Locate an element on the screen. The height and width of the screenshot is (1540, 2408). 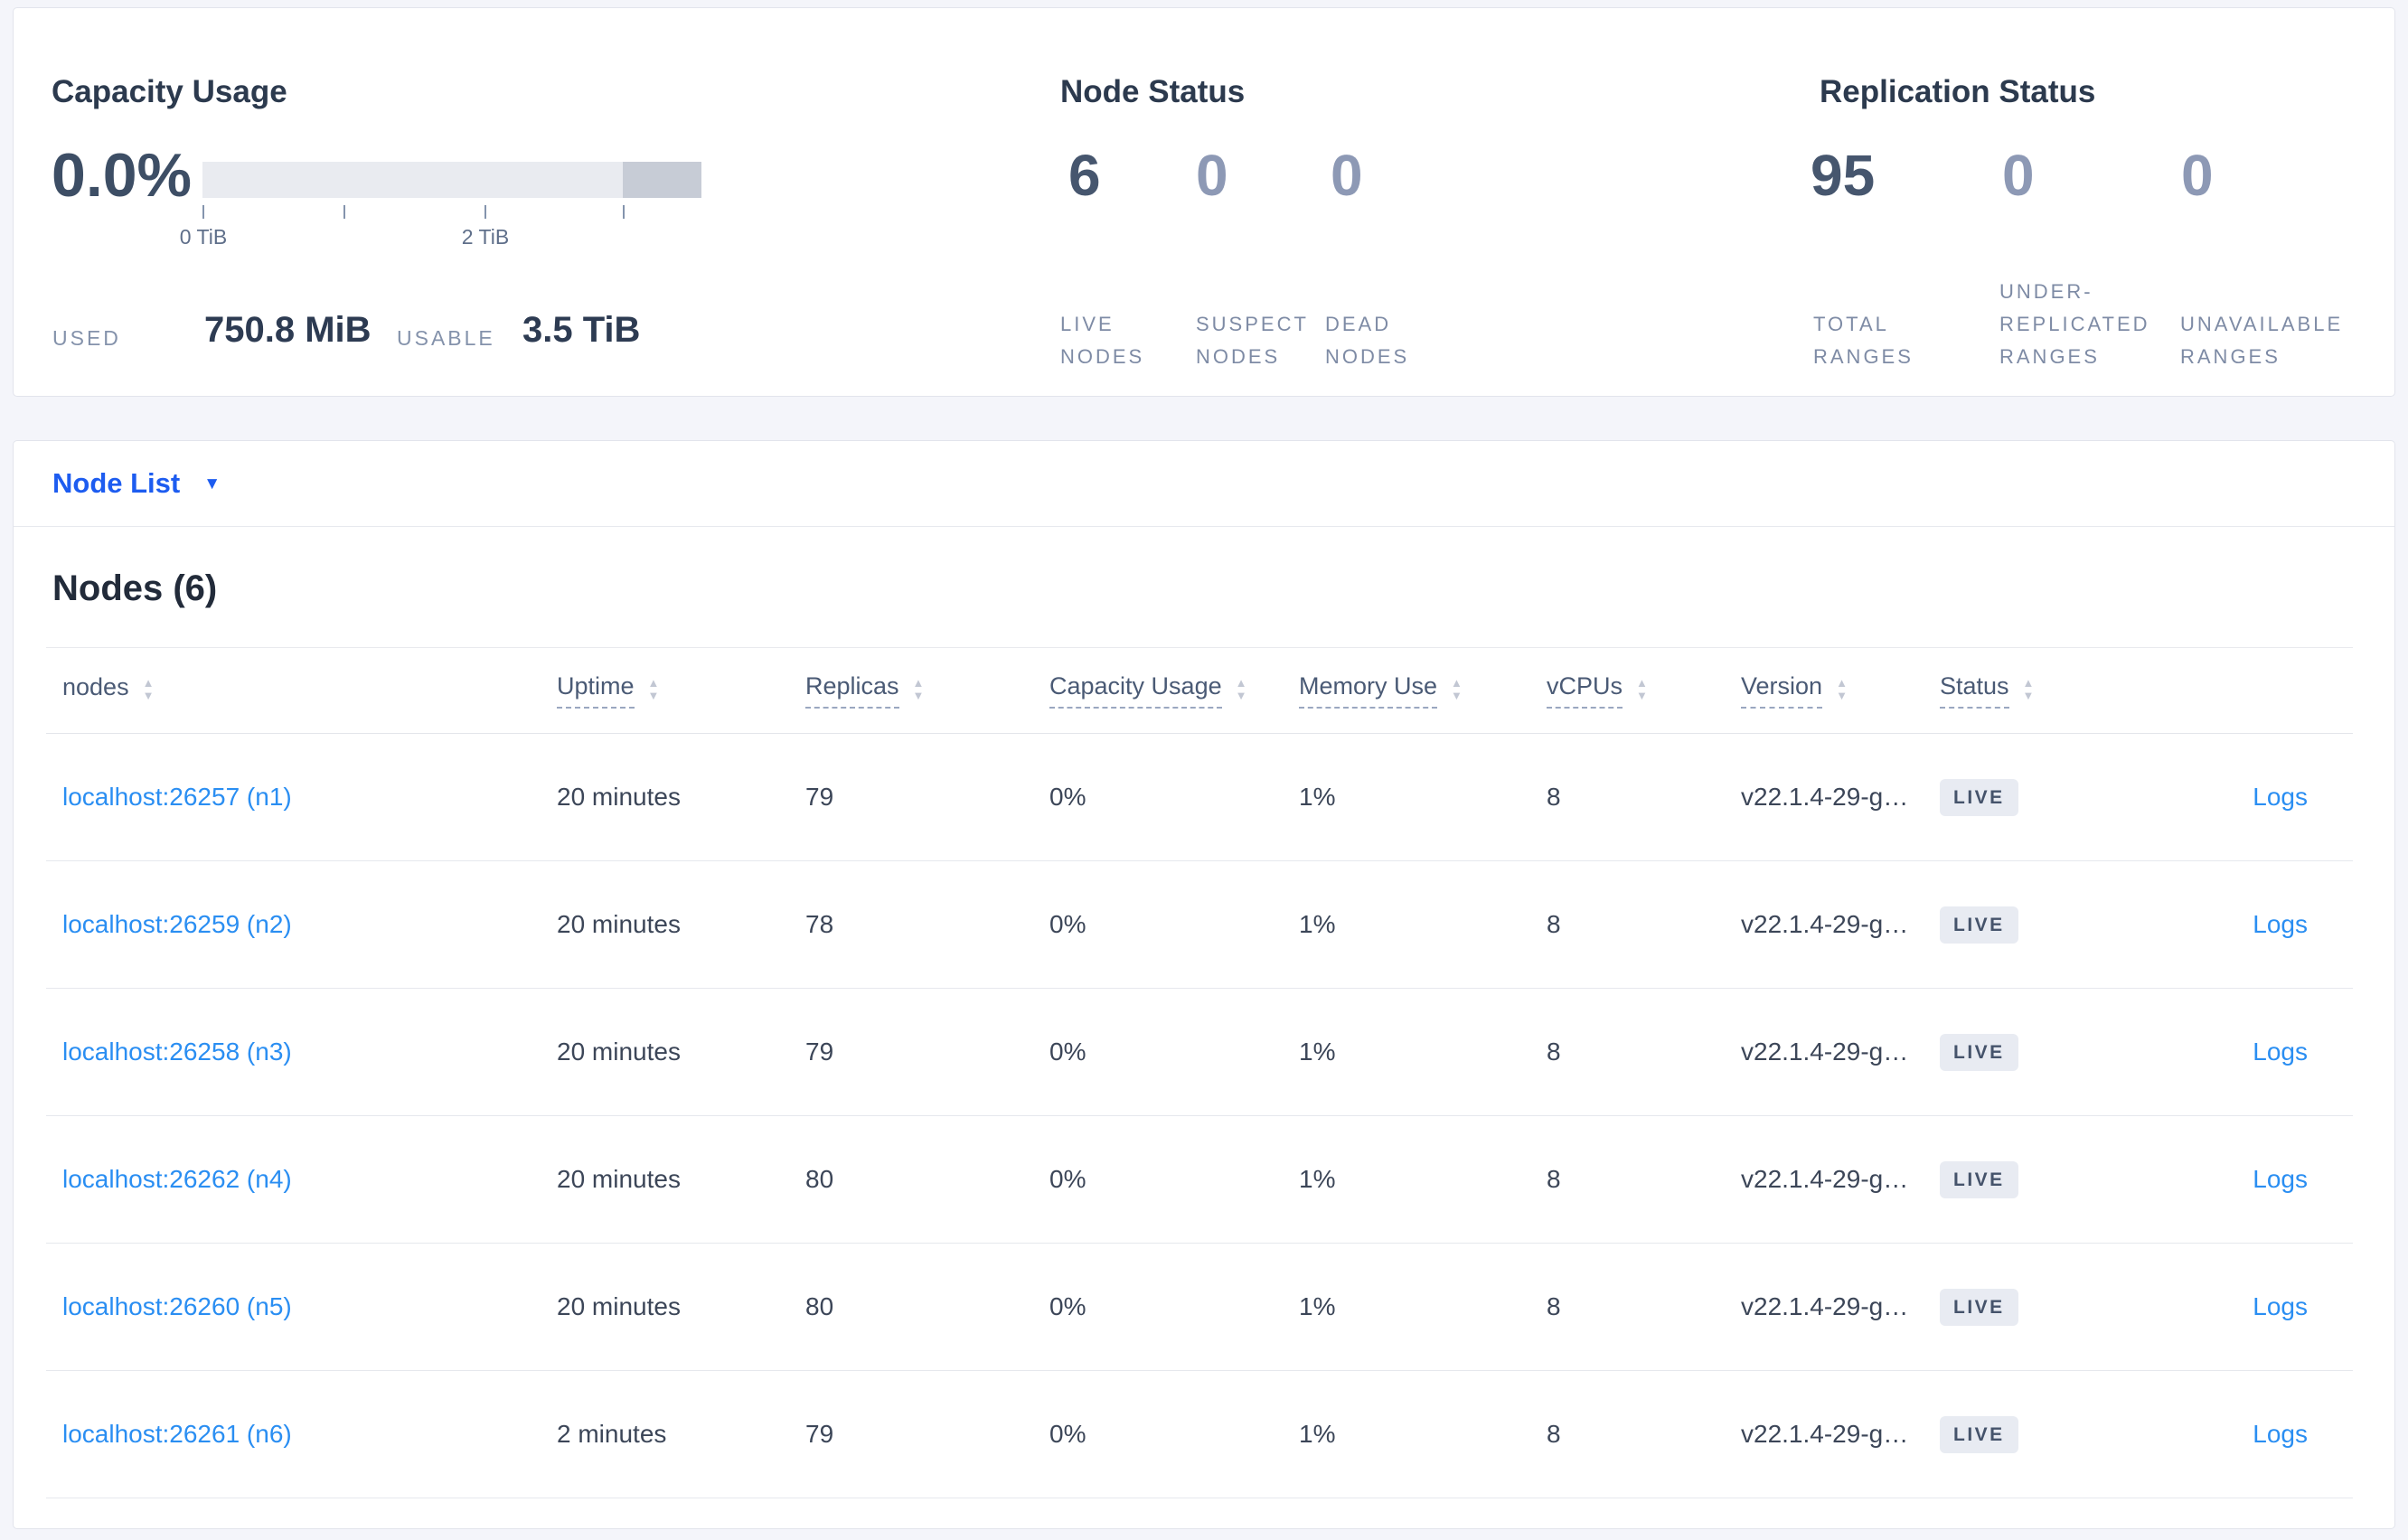
column-header-logs is located at coordinates (2250, 690).